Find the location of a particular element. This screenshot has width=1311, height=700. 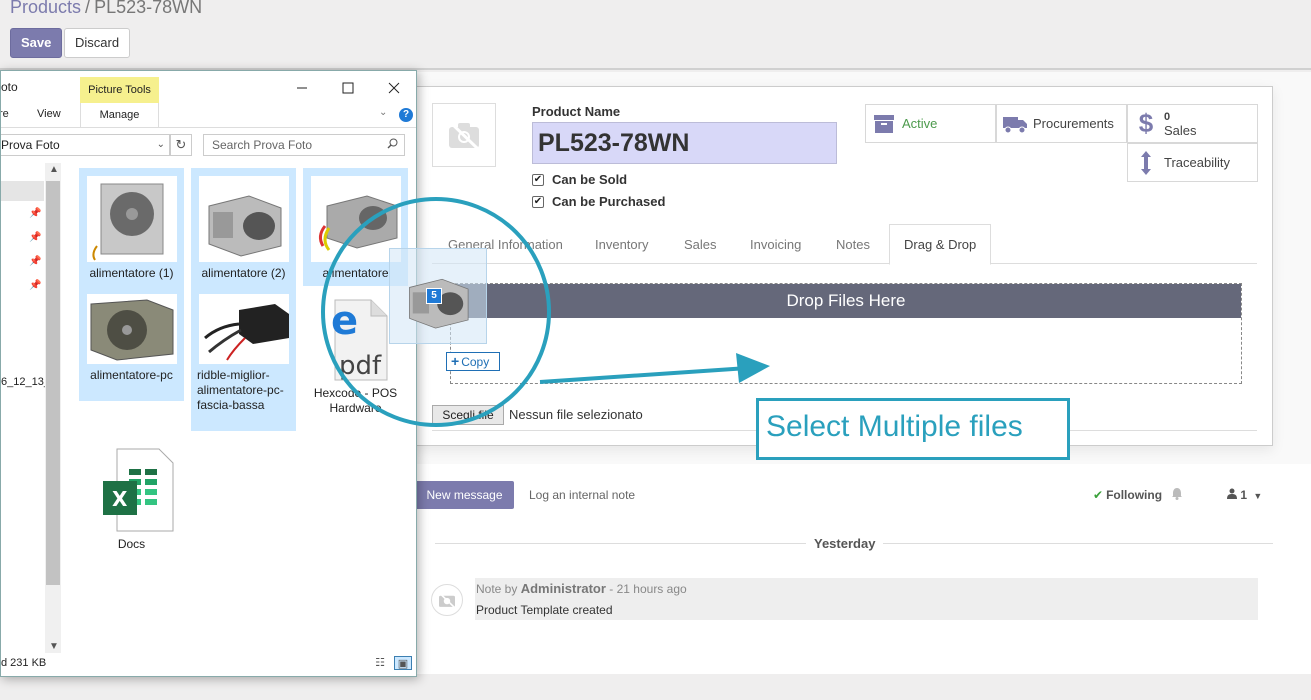

sales-button: $ 0 Sales is located at coordinates (1192, 123).